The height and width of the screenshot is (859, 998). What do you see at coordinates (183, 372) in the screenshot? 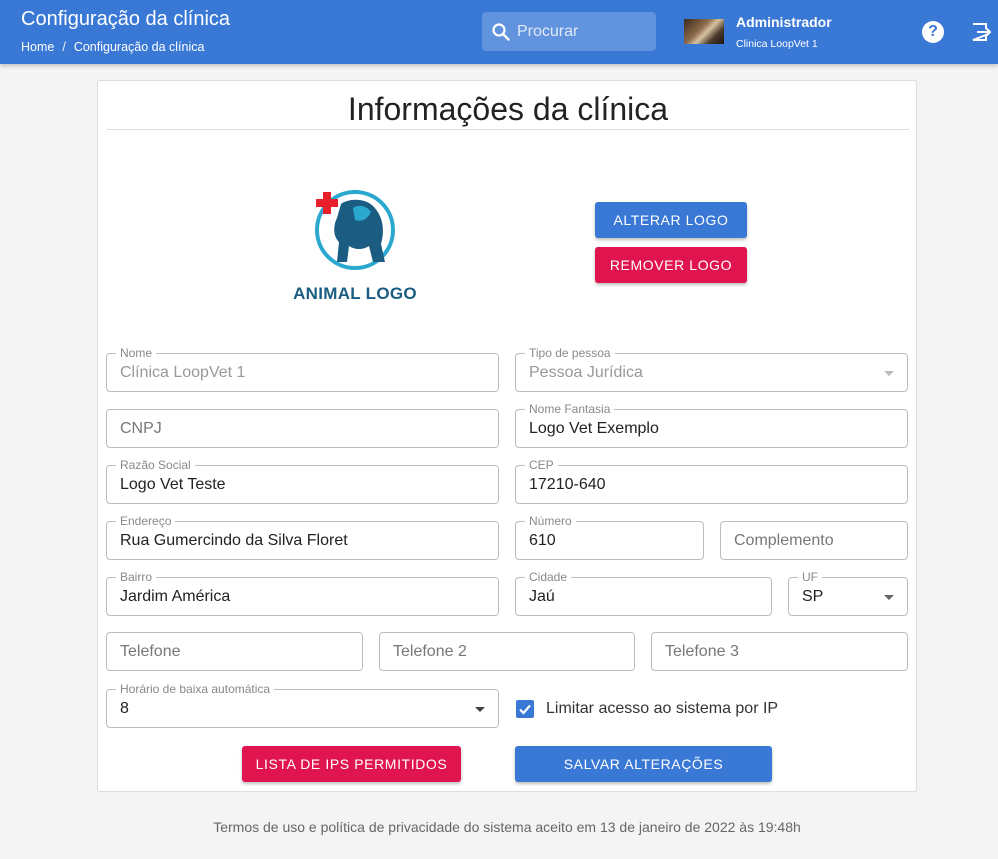
I see `nome-value: Clínica LoopVet 1` at bounding box center [183, 372].